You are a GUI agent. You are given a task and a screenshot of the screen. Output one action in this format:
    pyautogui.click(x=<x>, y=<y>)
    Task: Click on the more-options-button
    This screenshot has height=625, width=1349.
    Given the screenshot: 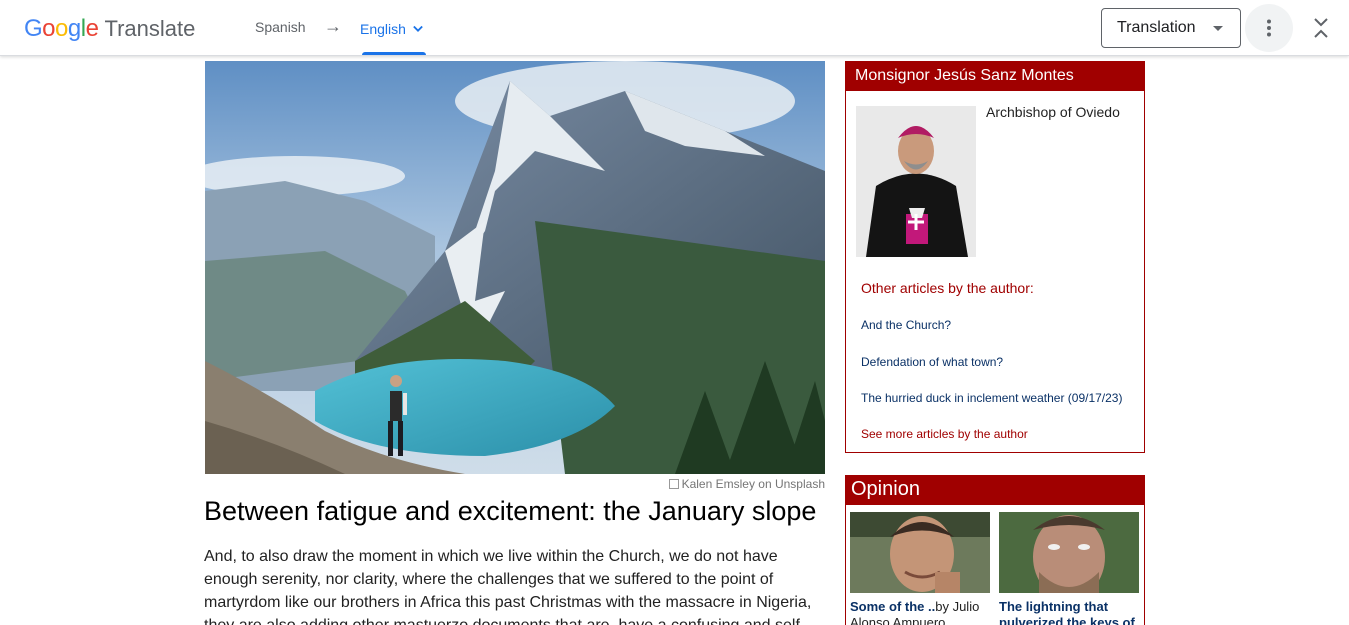 What is the action you would take?
    pyautogui.click(x=1269, y=28)
    